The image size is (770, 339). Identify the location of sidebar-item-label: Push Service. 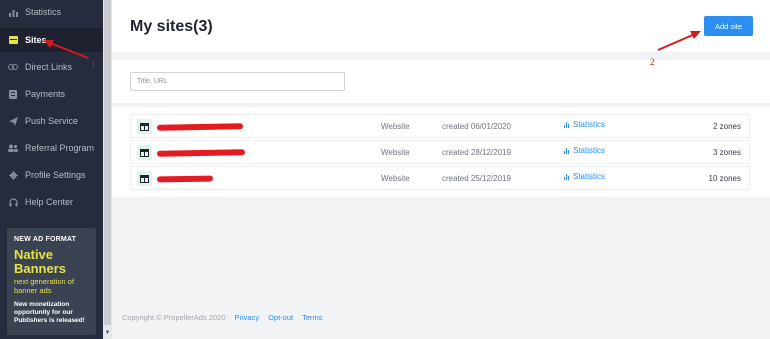
(52, 121).